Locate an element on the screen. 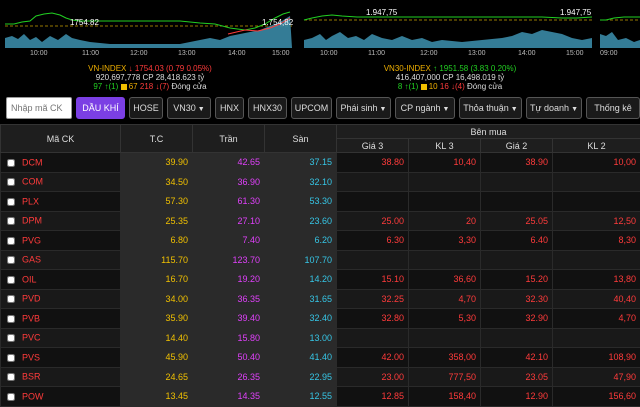 The width and height of the screenshot is (640, 407). symbol-label: PVG is located at coordinates (31, 241).